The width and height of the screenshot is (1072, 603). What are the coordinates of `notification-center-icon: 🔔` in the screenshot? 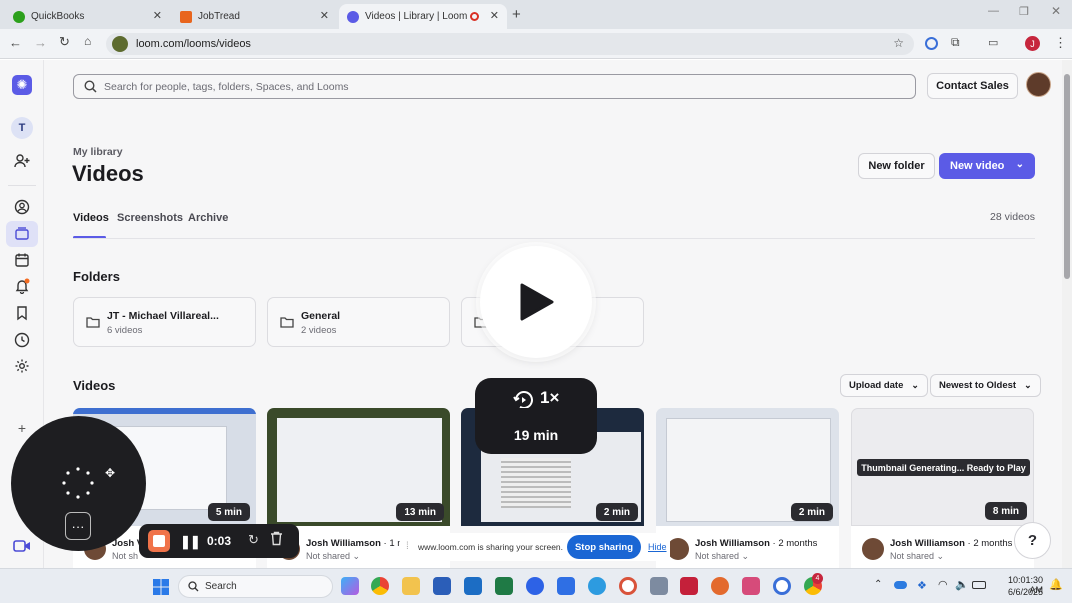 It's located at (1056, 584).